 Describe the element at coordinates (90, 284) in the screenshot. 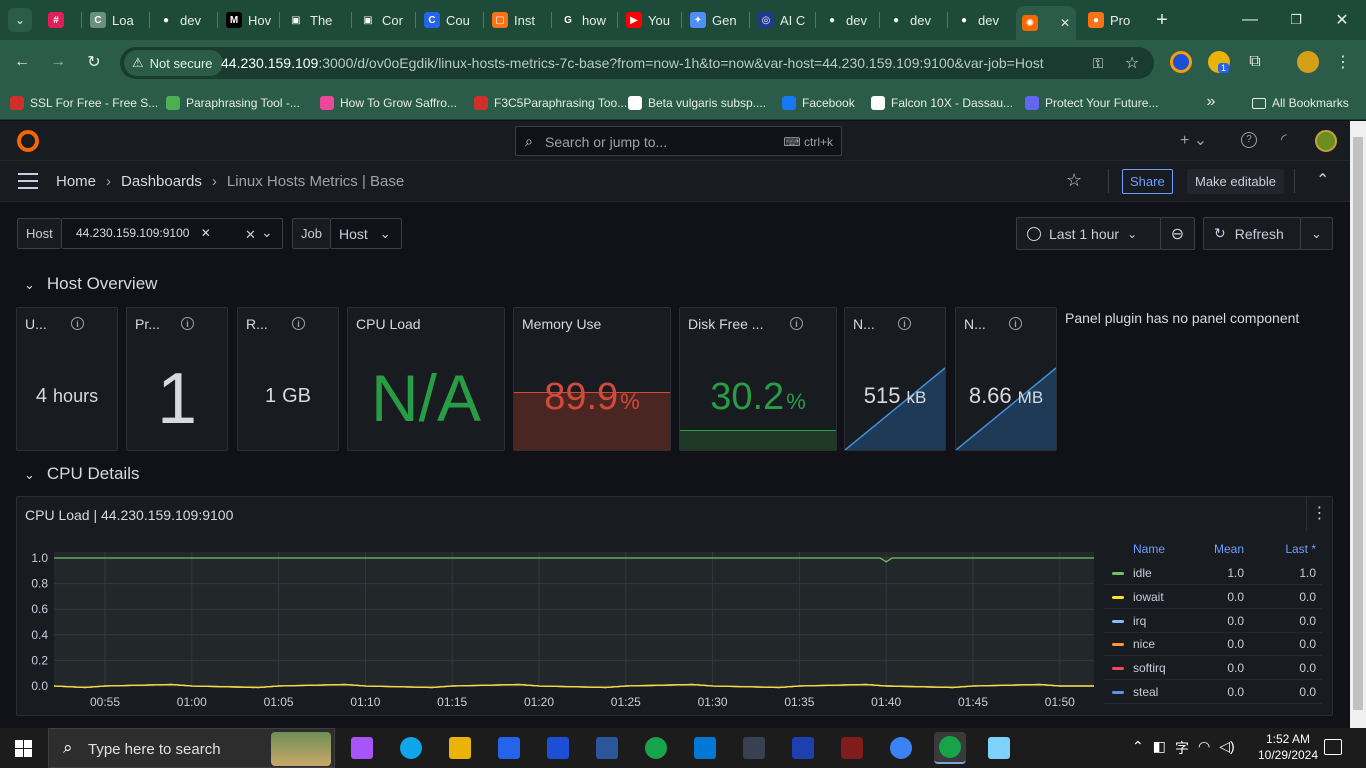

I see `row-header-host-overview: ⌄ Host Overview` at that location.